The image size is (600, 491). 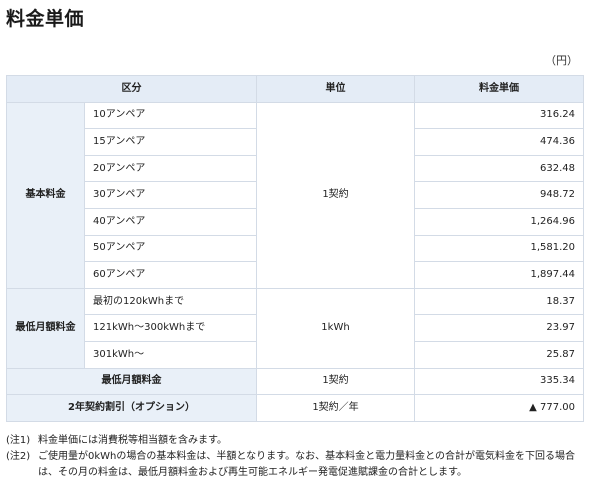 I want to click on row-label: 10アンペア, so click(x=170, y=115).